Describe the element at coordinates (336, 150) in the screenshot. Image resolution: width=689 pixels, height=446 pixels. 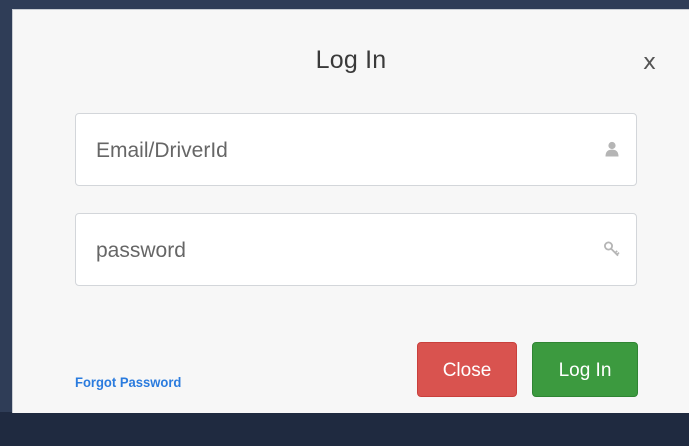
I see `email-input` at that location.